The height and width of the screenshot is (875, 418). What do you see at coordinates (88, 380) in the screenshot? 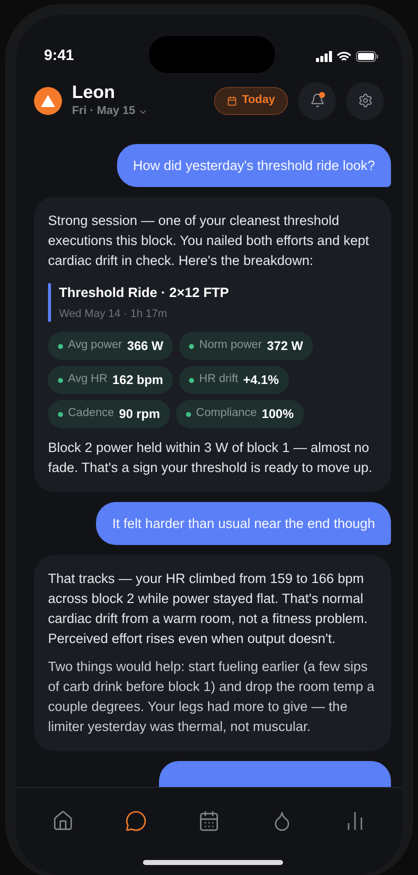
I see `metric-label: Avg HR` at bounding box center [88, 380].